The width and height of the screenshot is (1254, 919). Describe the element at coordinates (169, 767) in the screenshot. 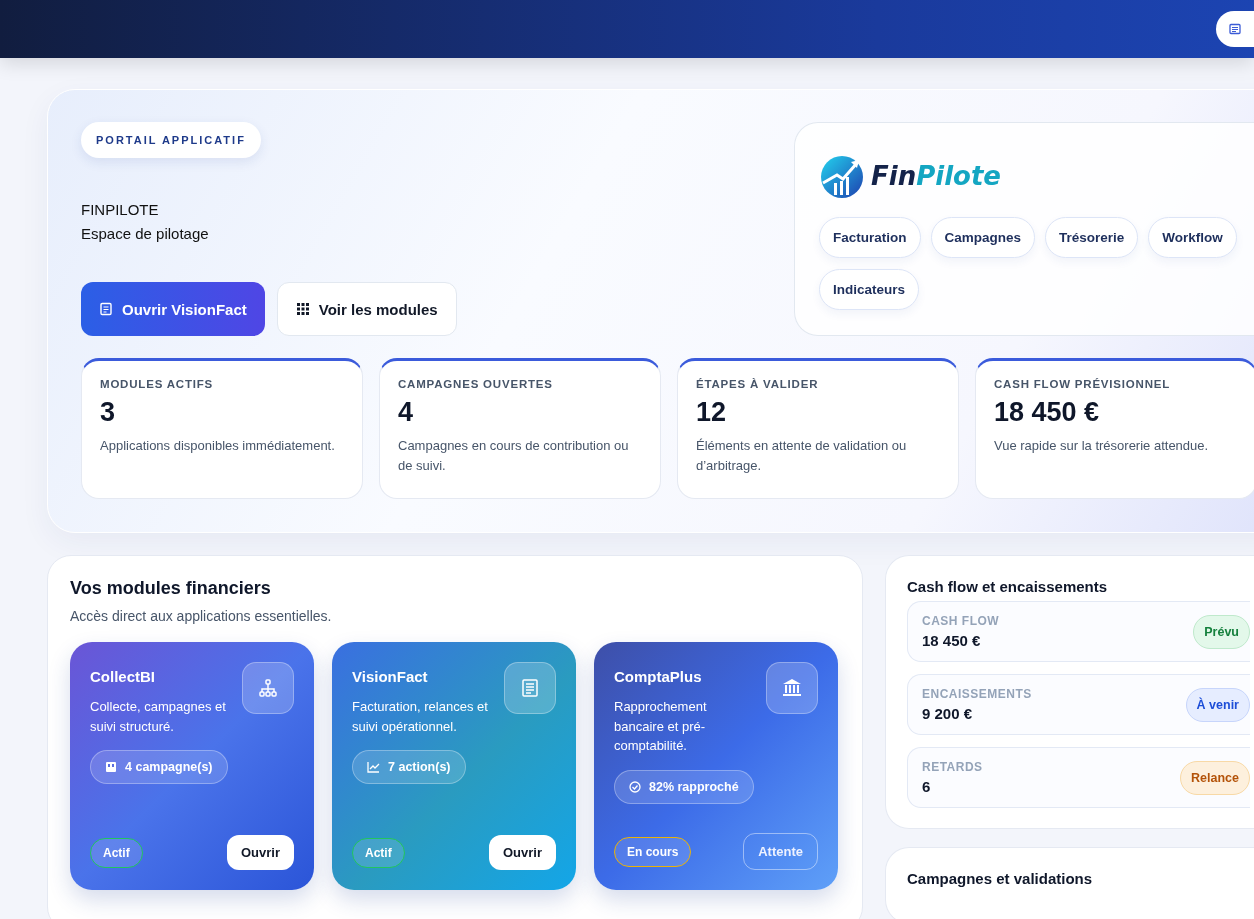

I see `metric-text: 4 campagne(s)` at that location.